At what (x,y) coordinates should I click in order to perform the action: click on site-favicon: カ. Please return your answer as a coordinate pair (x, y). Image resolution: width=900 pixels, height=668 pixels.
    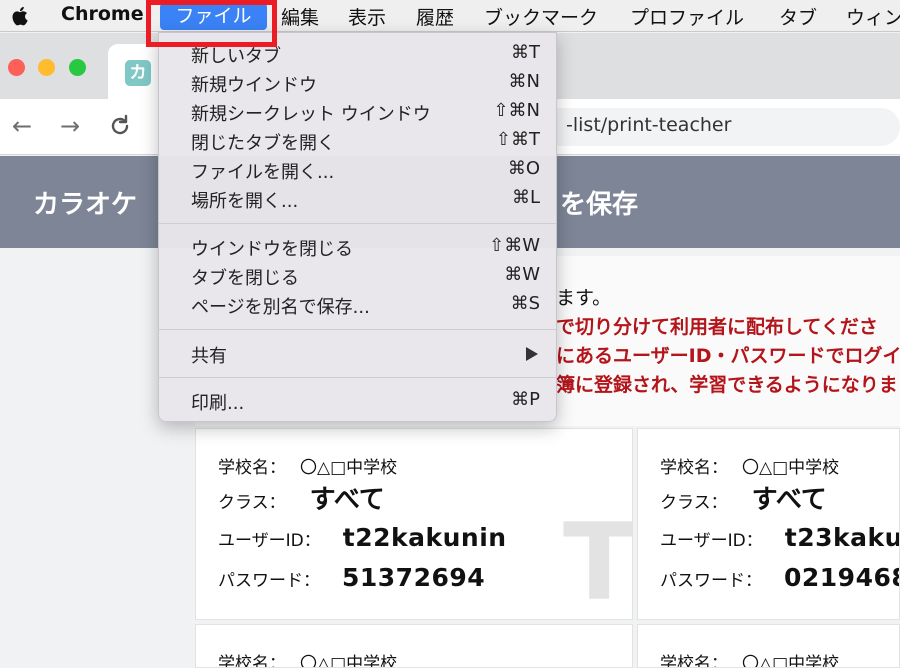
    Looking at the image, I should click on (138, 73).